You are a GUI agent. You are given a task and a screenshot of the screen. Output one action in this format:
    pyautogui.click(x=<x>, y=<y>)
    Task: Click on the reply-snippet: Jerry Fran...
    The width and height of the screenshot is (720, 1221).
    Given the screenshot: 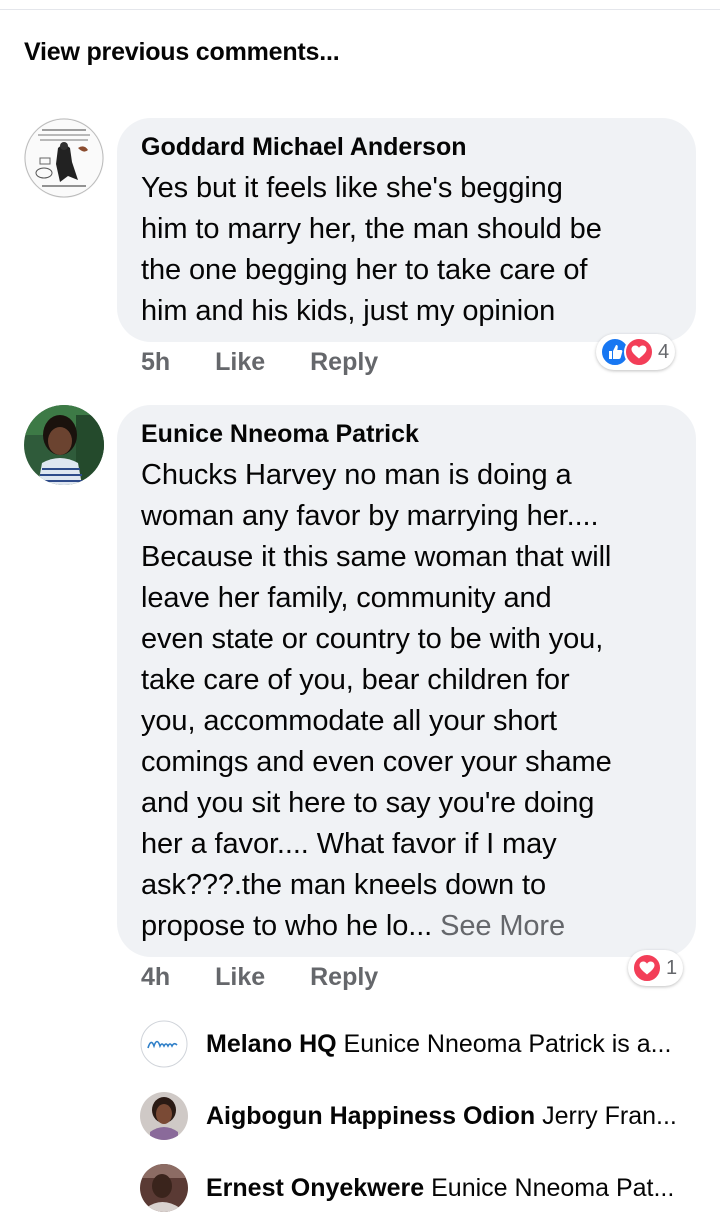 What is the action you would take?
    pyautogui.click(x=609, y=1115)
    